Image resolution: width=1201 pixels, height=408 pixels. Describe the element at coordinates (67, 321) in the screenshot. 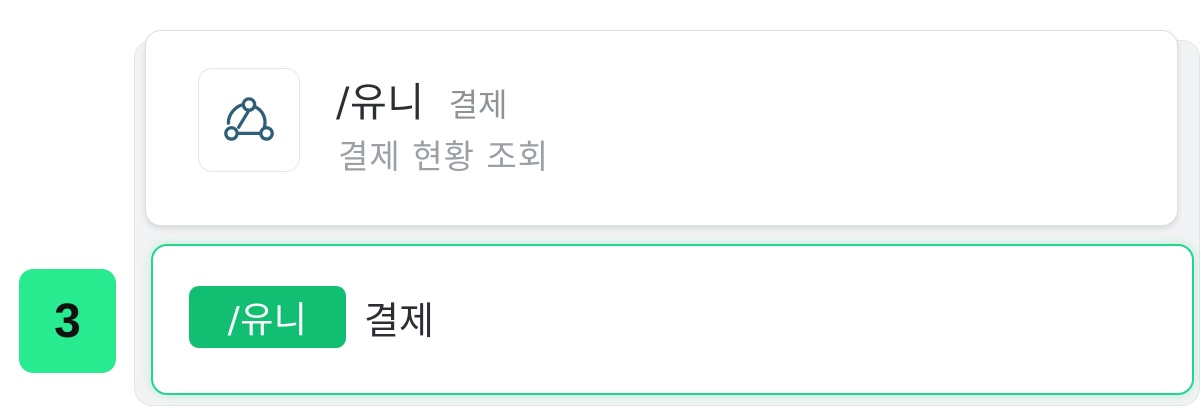

I see `step-badge: 3` at that location.